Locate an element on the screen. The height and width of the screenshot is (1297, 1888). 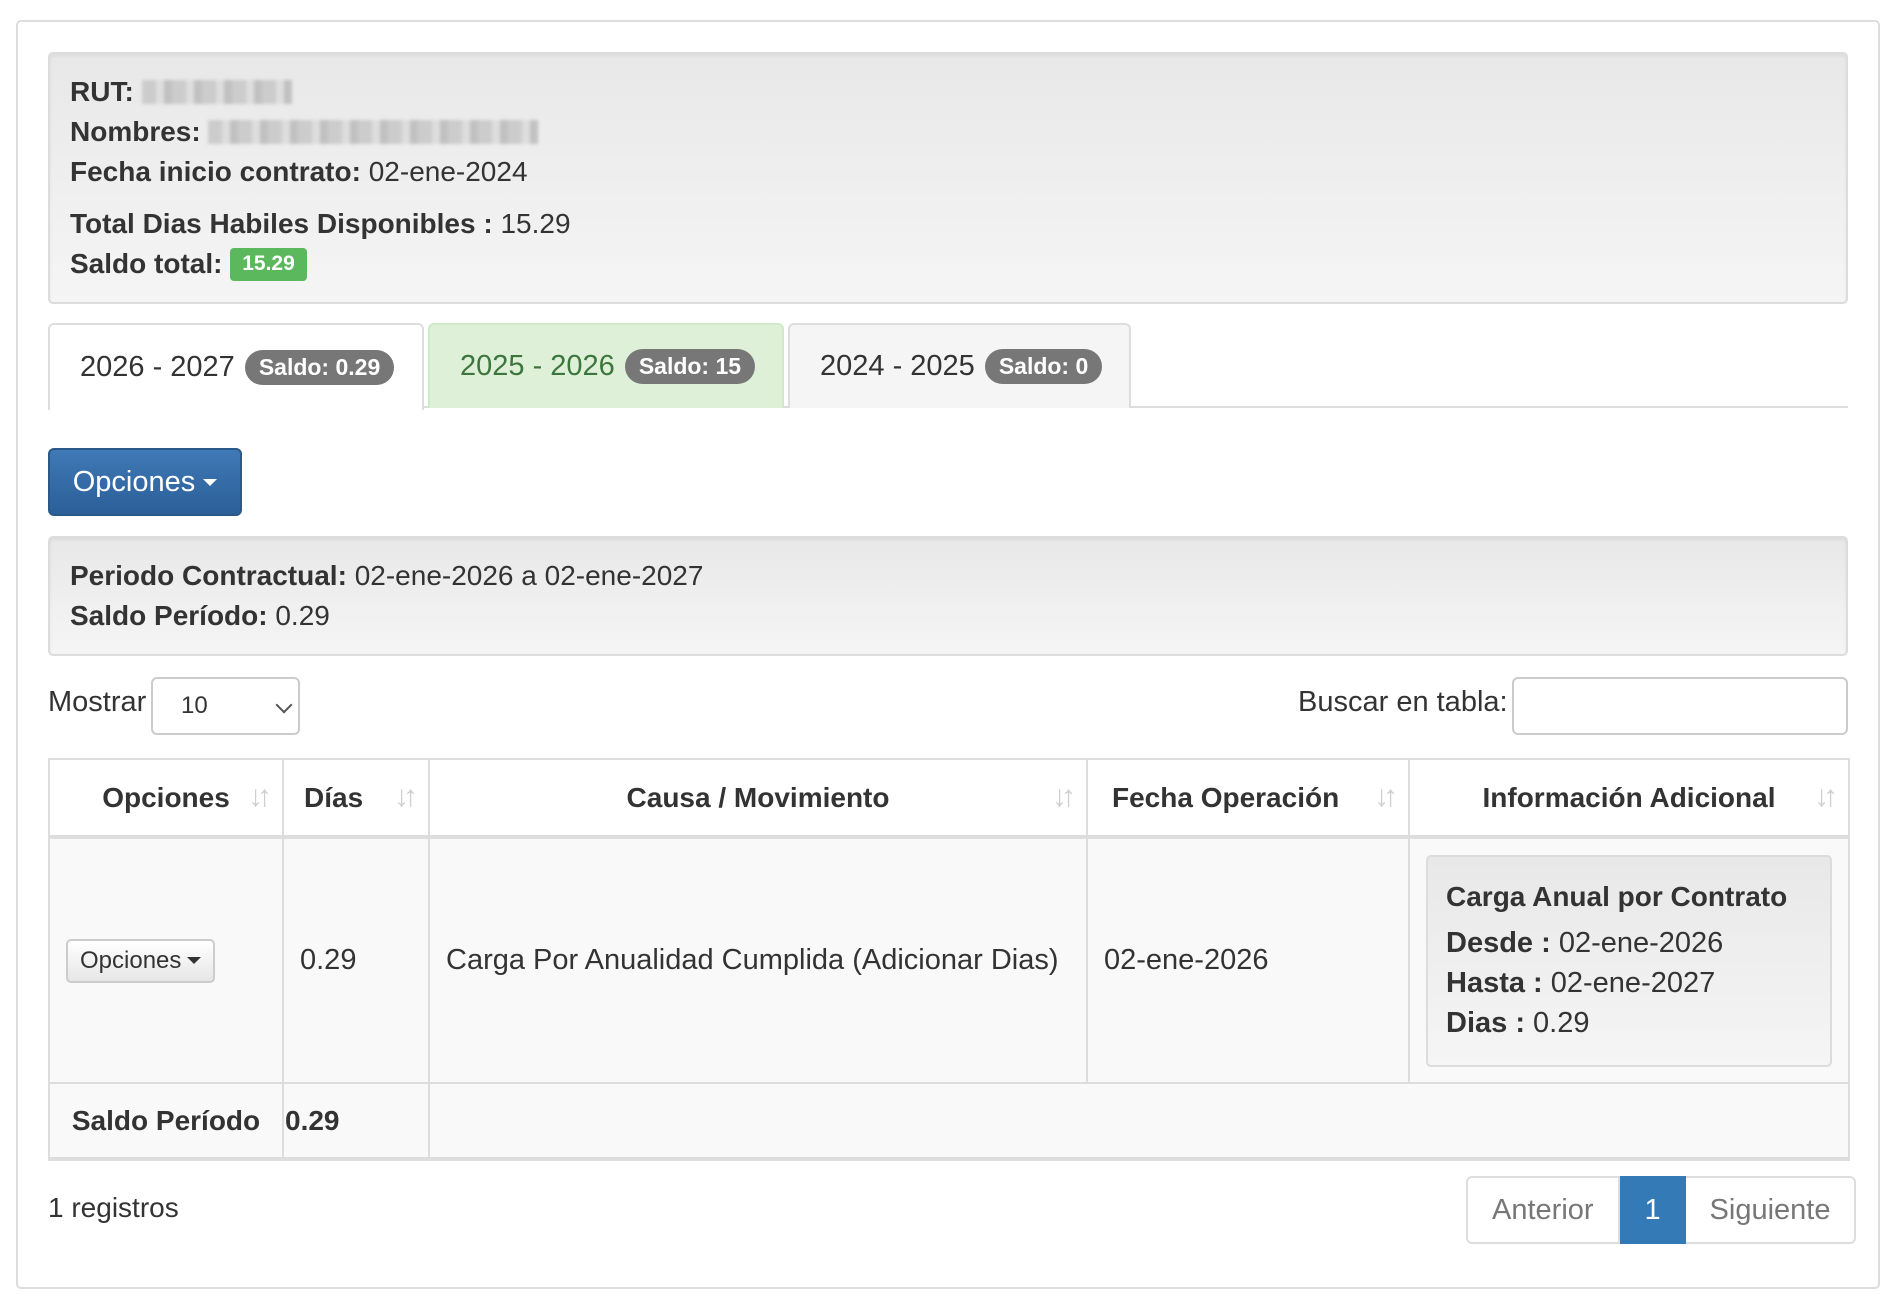
col-header-fecha: Fecha Operación ↓↑ is located at coordinates (1248, 798).